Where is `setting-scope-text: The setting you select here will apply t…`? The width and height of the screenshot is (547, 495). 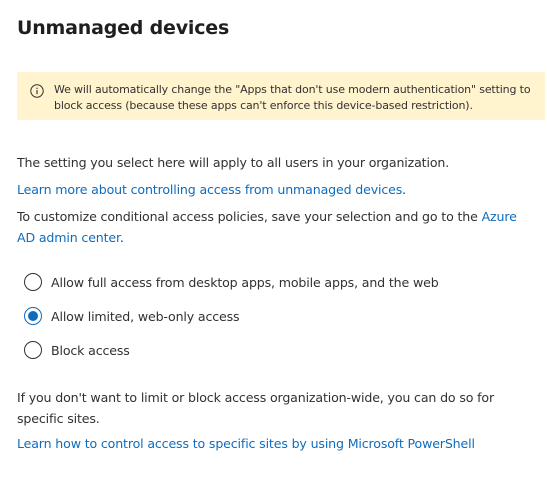
setting-scope-text: The setting you select here will apply t… is located at coordinates (233, 162).